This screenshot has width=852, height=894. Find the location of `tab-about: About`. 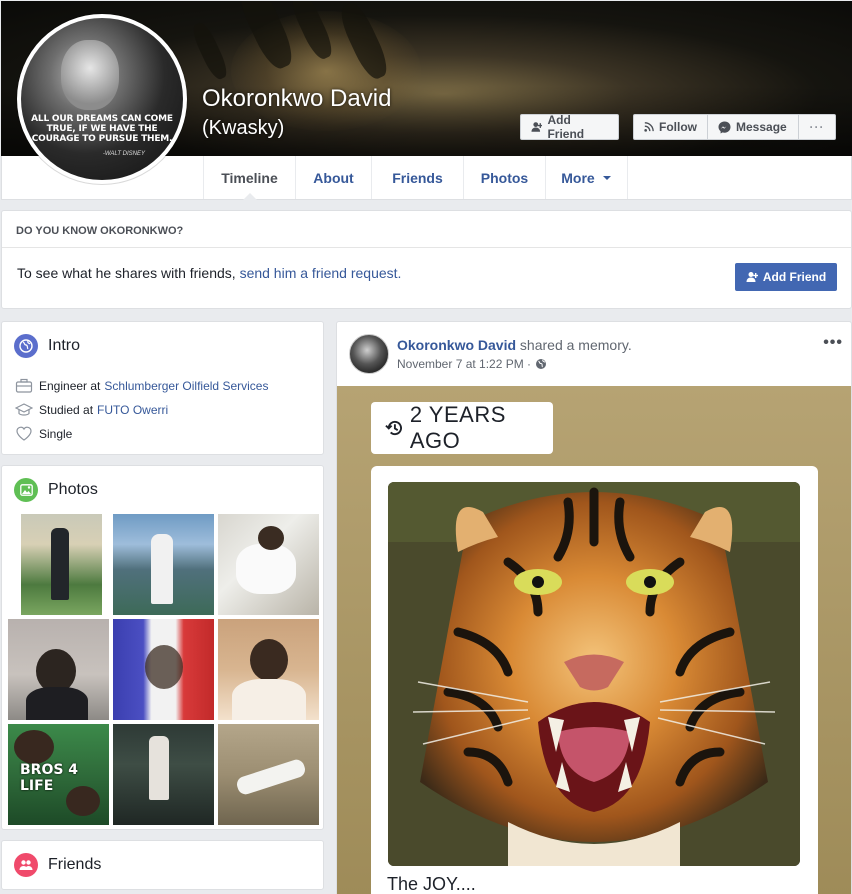

tab-about: About is located at coordinates (333, 177).